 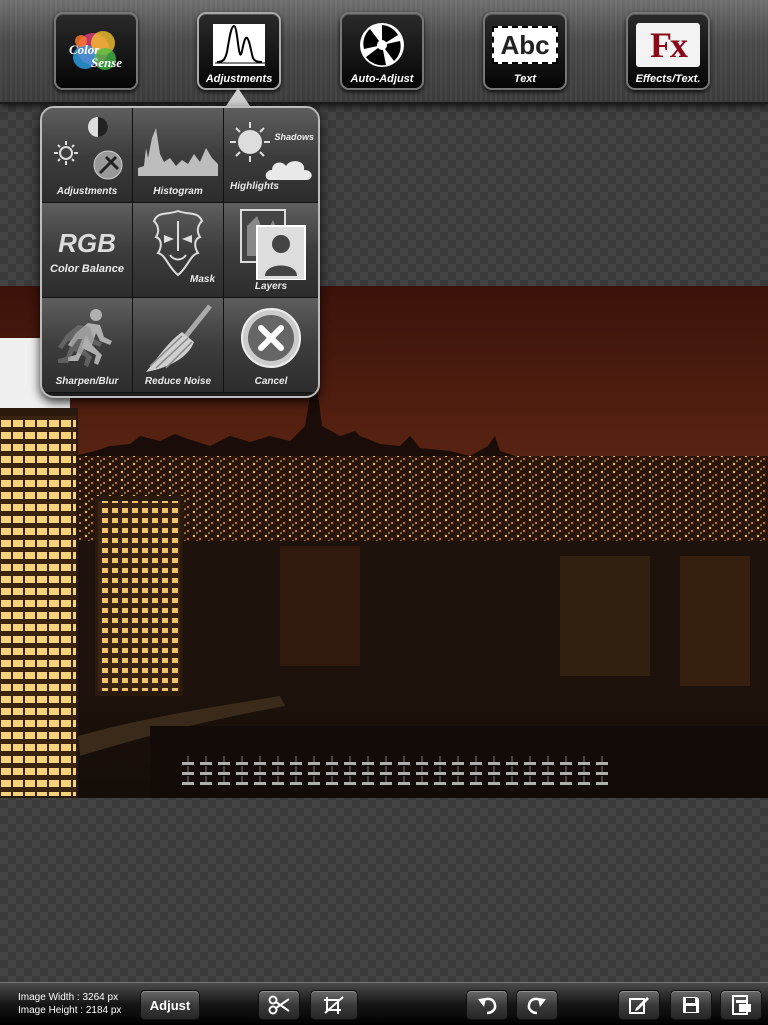 I want to click on text-tool-glyph: Abc, so click(x=525, y=45).